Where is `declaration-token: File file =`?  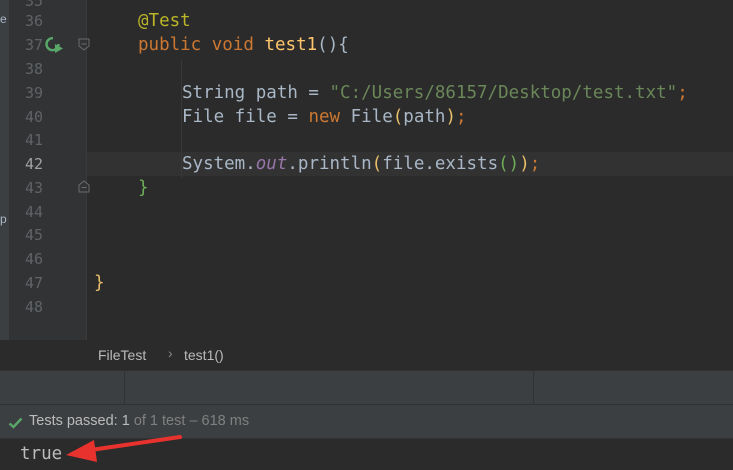 declaration-token: File file = is located at coordinates (245, 117).